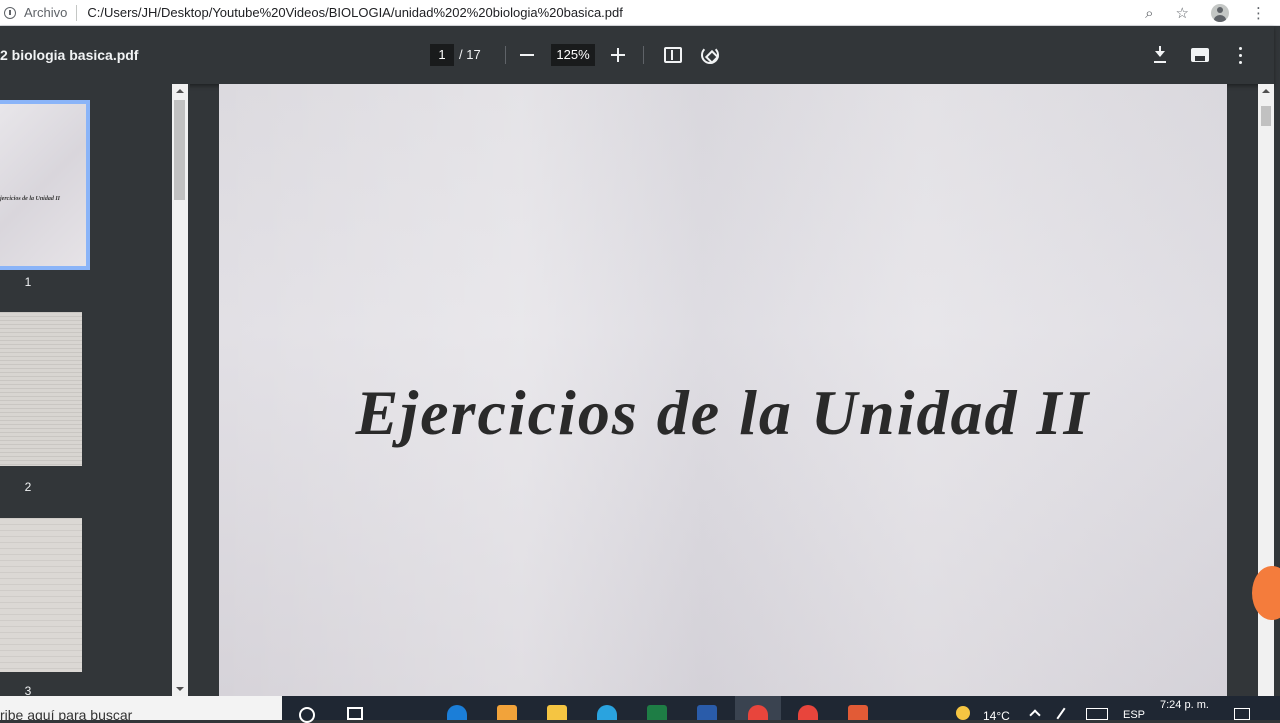 The width and height of the screenshot is (1280, 723). Describe the element at coordinates (1242, 714) in the screenshot. I see `notifications-icon` at that location.